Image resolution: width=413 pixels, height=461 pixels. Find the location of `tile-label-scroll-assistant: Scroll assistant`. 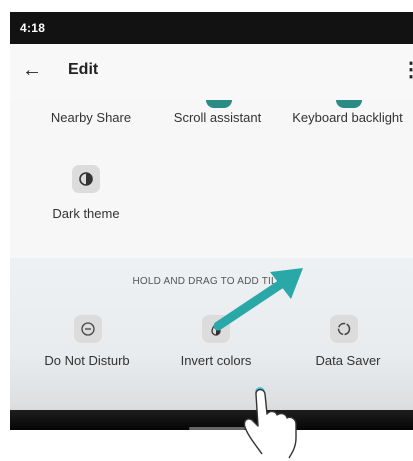

tile-label-scroll-assistant: Scroll assistant is located at coordinates (217, 117).